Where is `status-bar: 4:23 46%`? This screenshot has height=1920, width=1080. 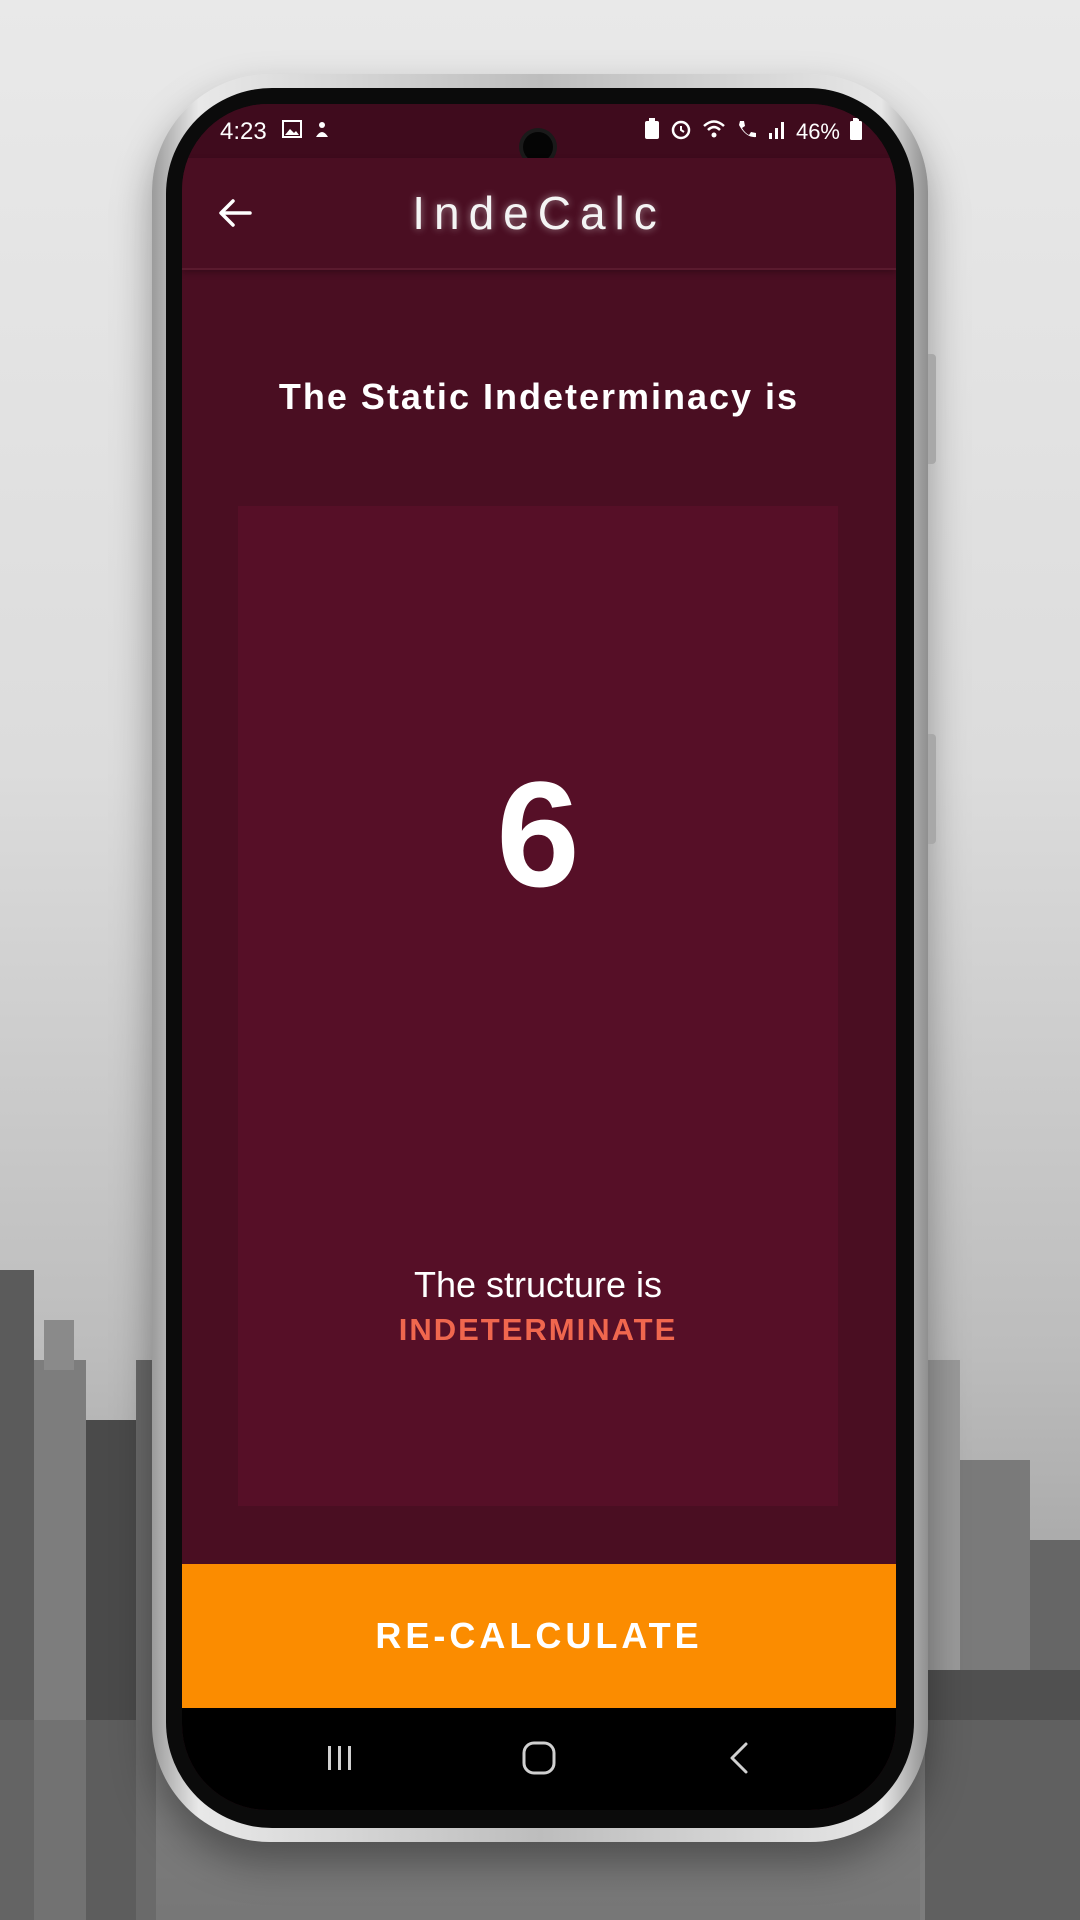
status-bar: 4:23 46% is located at coordinates (539, 133).